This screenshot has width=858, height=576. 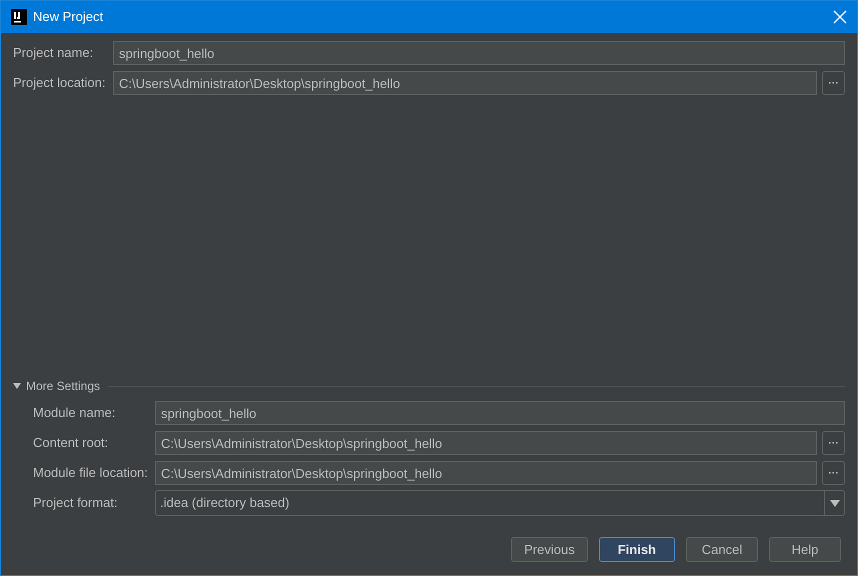 I want to click on dialog-button: Cancel, so click(x=722, y=549).